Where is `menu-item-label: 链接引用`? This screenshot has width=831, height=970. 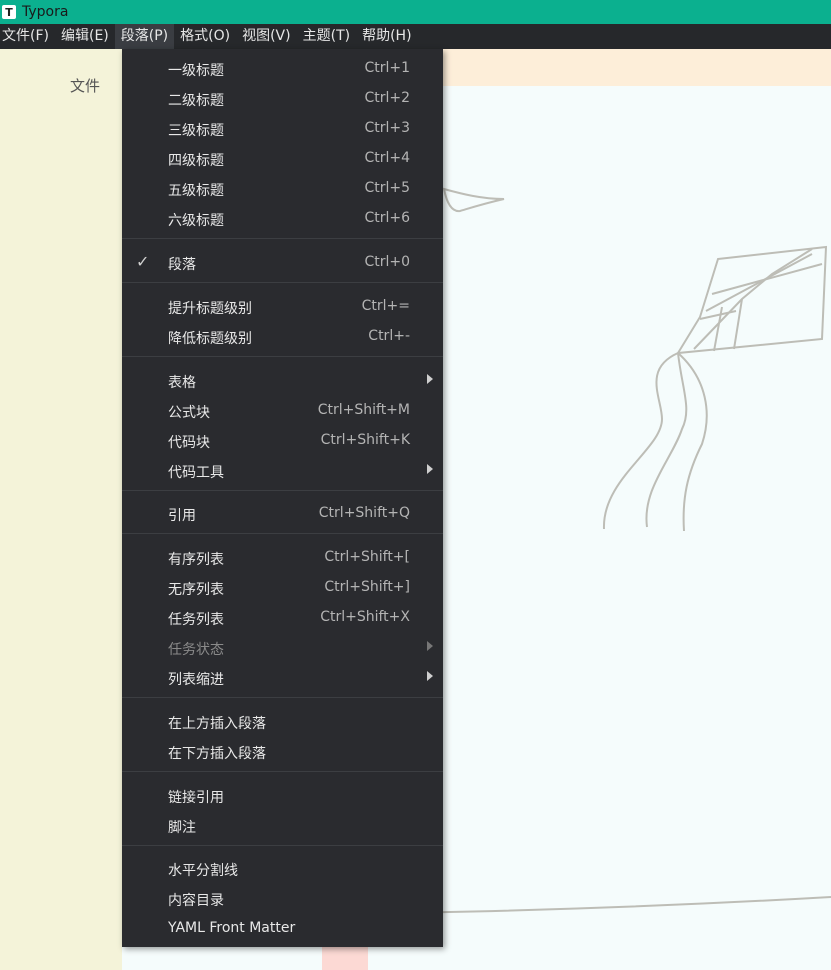 menu-item-label: 链接引用 is located at coordinates (196, 798).